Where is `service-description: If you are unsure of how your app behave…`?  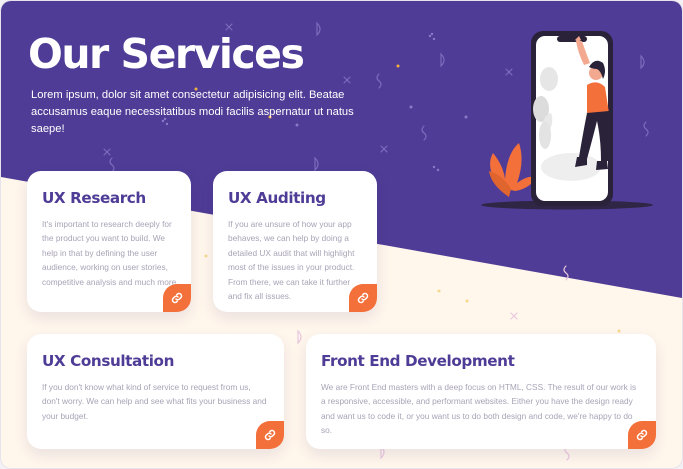
service-description: If you are unsure of how your app behave… is located at coordinates (291, 260).